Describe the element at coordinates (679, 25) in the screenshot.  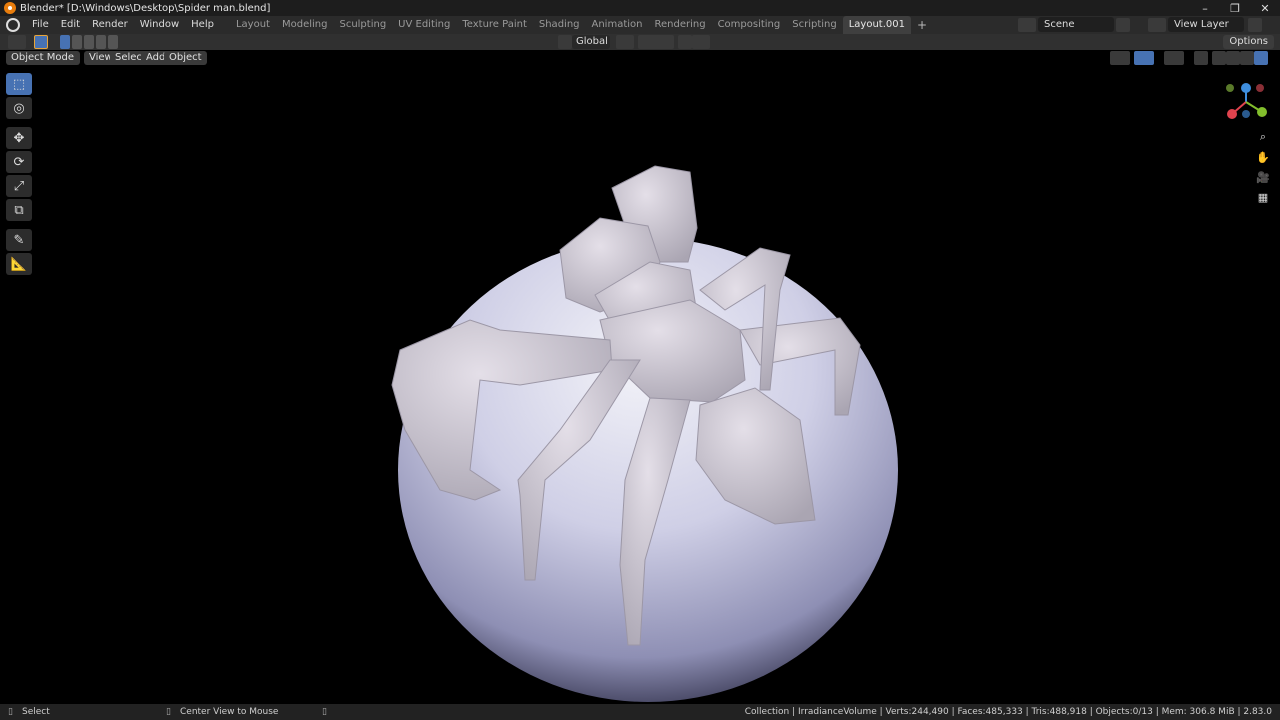
I see `tab-rendering: Rendering` at that location.